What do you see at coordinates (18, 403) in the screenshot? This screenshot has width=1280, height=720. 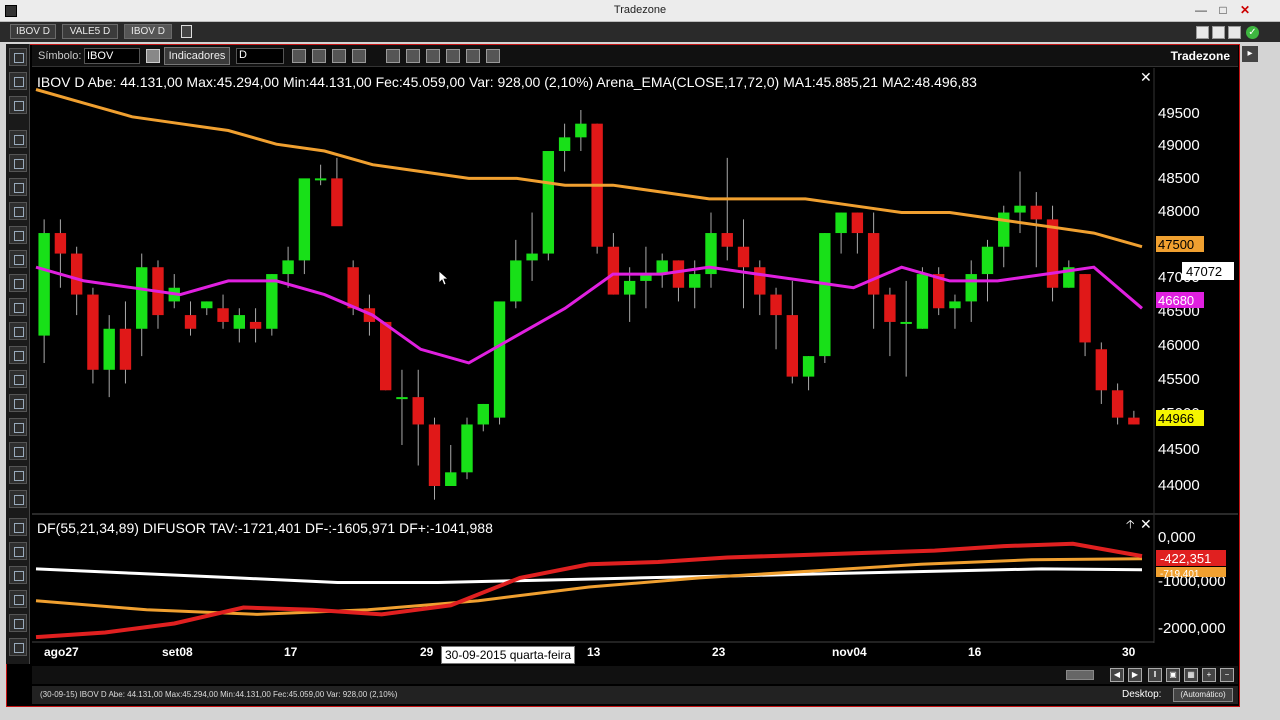 I see `tool-pencil-icon` at bounding box center [18, 403].